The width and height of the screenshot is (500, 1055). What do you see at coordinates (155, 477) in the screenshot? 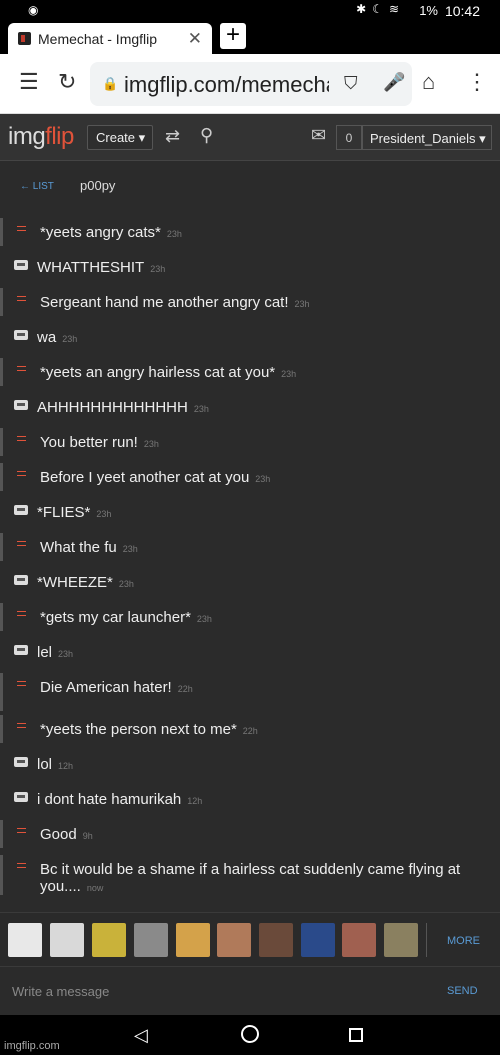
I see `message-text: Before I yeet another cat at you 23h` at bounding box center [155, 477].